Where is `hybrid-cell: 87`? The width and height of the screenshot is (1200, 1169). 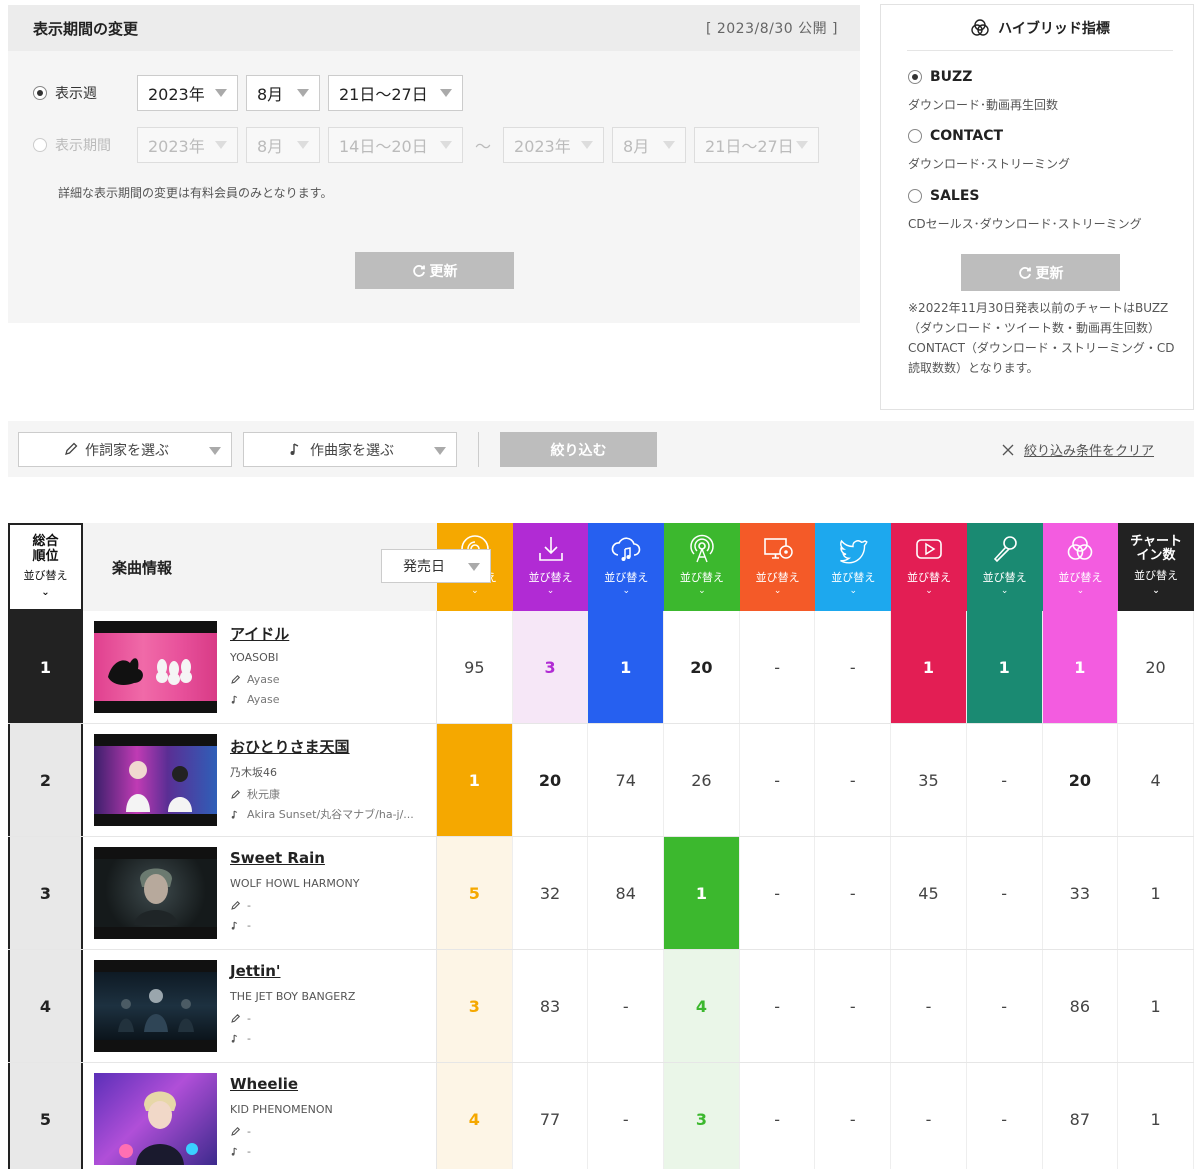 hybrid-cell: 87 is located at coordinates (1081, 1116).